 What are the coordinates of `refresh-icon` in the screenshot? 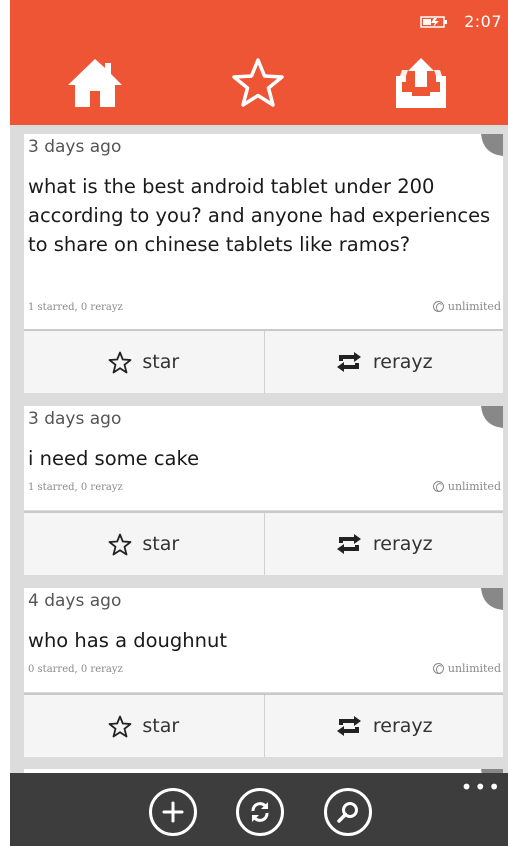 It's located at (260, 812).